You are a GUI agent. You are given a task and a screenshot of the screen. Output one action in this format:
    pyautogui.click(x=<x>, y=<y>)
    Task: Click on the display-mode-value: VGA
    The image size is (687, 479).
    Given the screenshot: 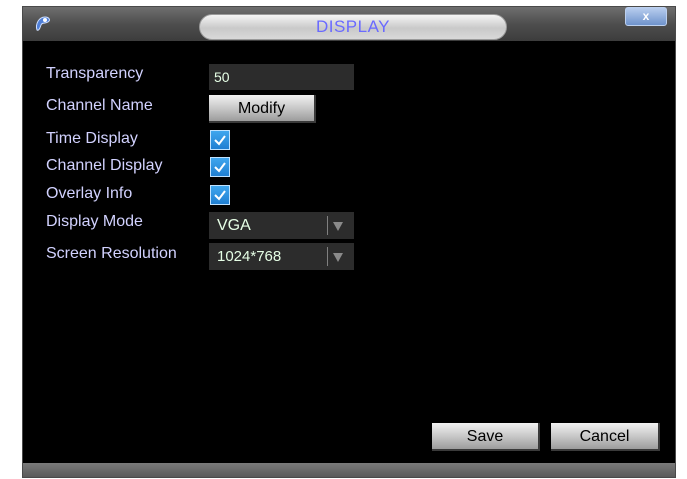 What is the action you would take?
    pyautogui.click(x=234, y=225)
    